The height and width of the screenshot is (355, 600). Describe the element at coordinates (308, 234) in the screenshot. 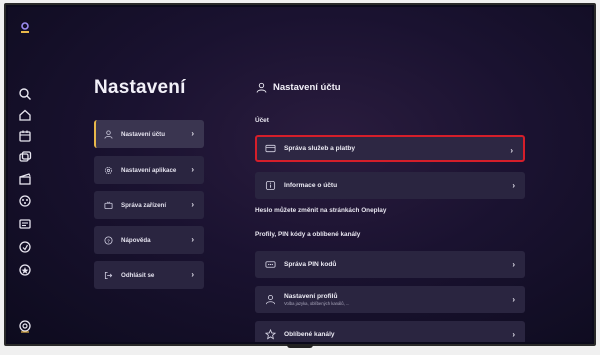

I see `section-label-profiles: Profily, PIN kódy a oblíbené kanály` at that location.